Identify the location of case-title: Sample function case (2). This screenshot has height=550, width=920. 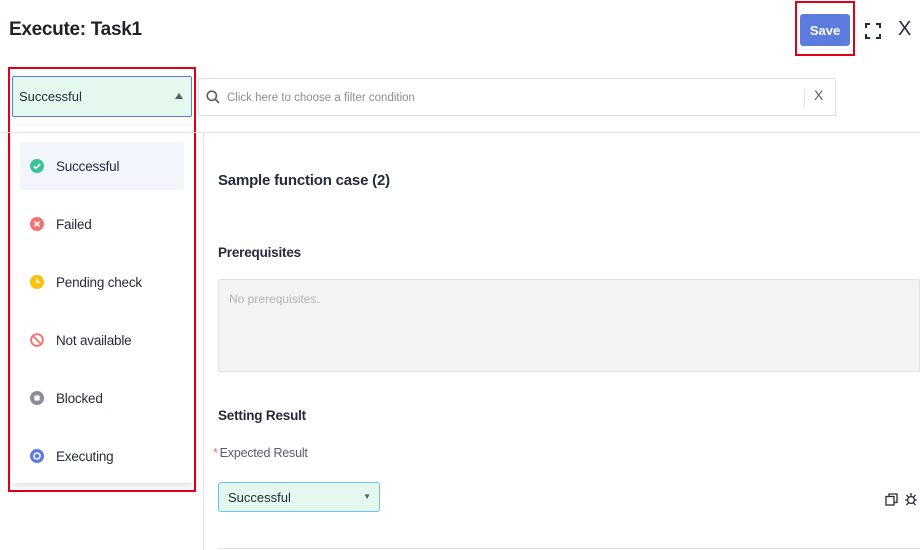
(304, 180).